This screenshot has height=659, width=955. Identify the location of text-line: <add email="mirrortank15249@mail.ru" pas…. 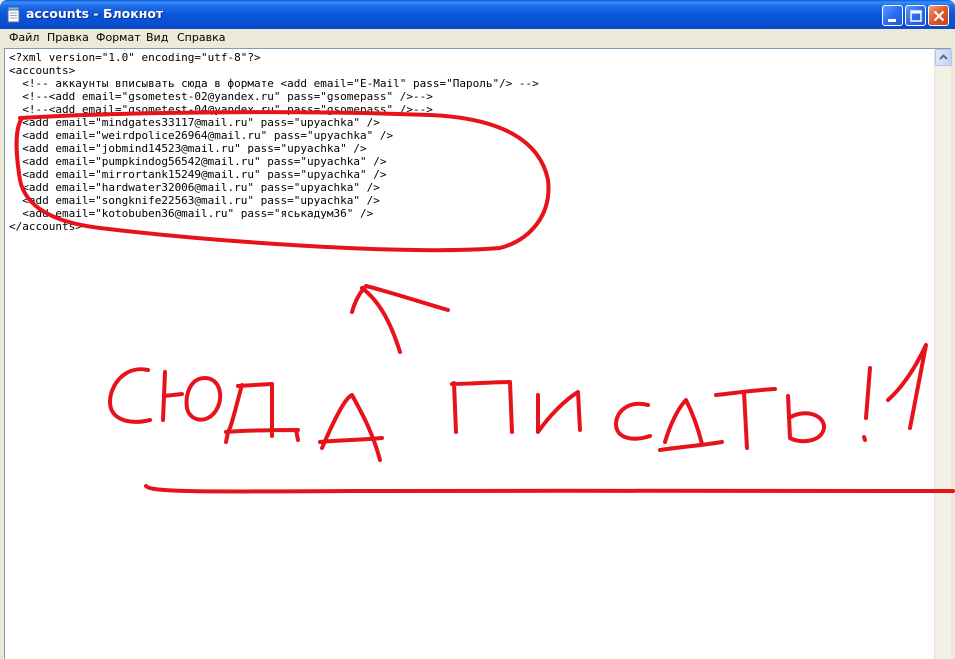
(198, 174).